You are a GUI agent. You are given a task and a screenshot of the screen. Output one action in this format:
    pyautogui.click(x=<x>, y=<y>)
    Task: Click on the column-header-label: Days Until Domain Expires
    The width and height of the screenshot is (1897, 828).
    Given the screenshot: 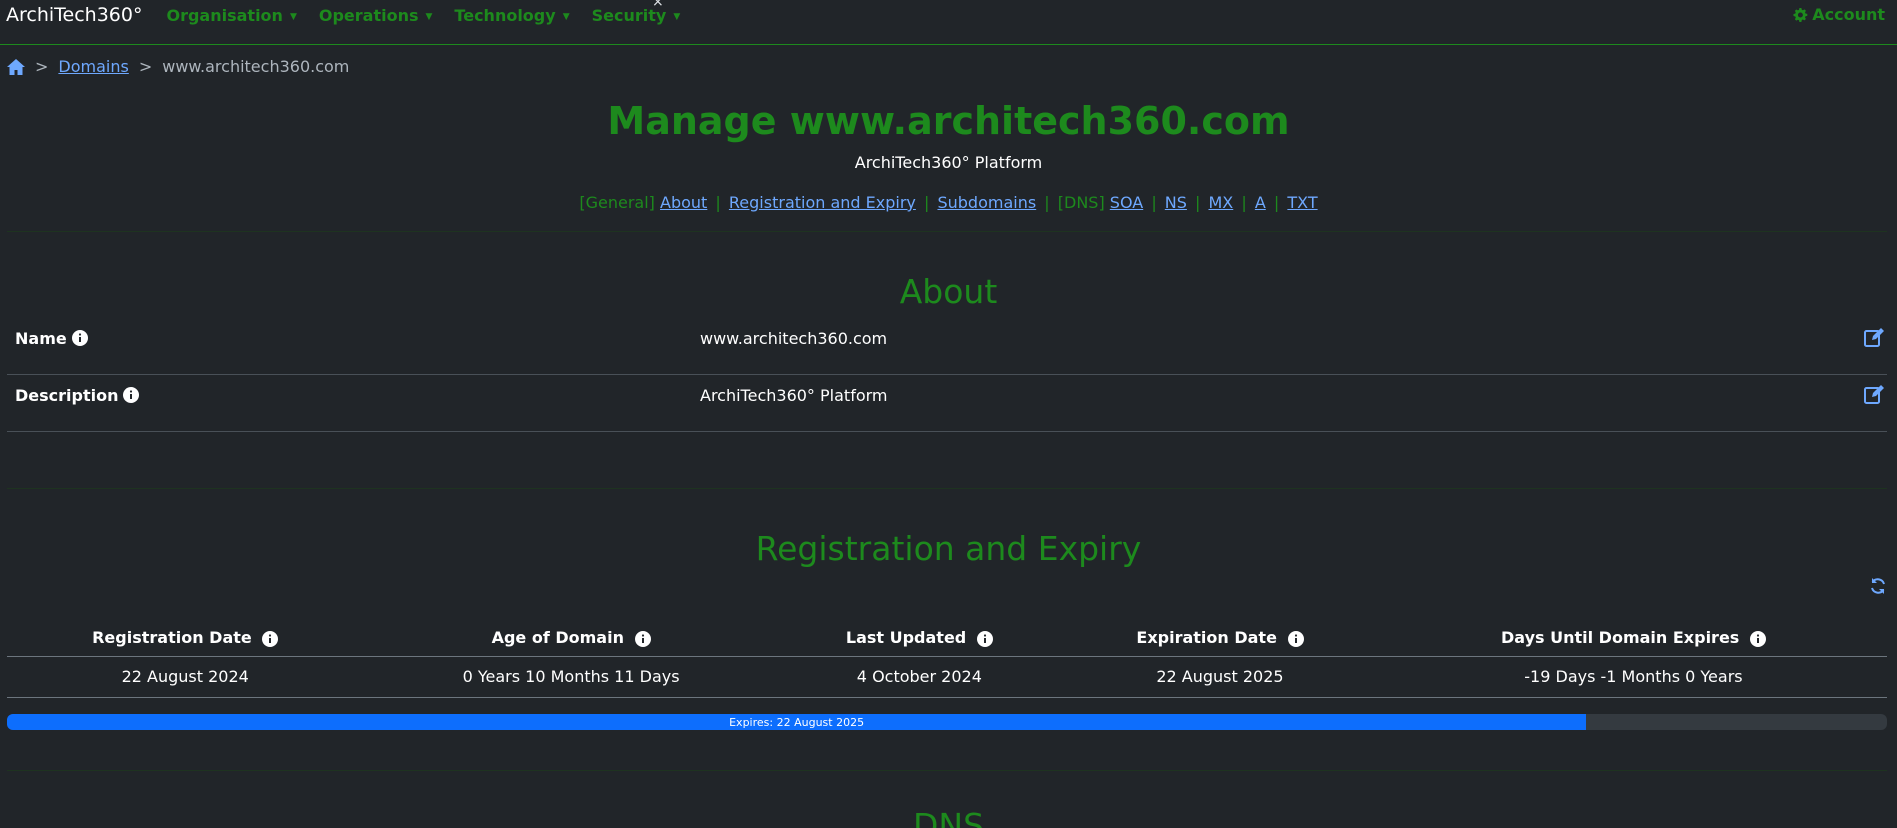 What is the action you would take?
    pyautogui.click(x=1620, y=638)
    